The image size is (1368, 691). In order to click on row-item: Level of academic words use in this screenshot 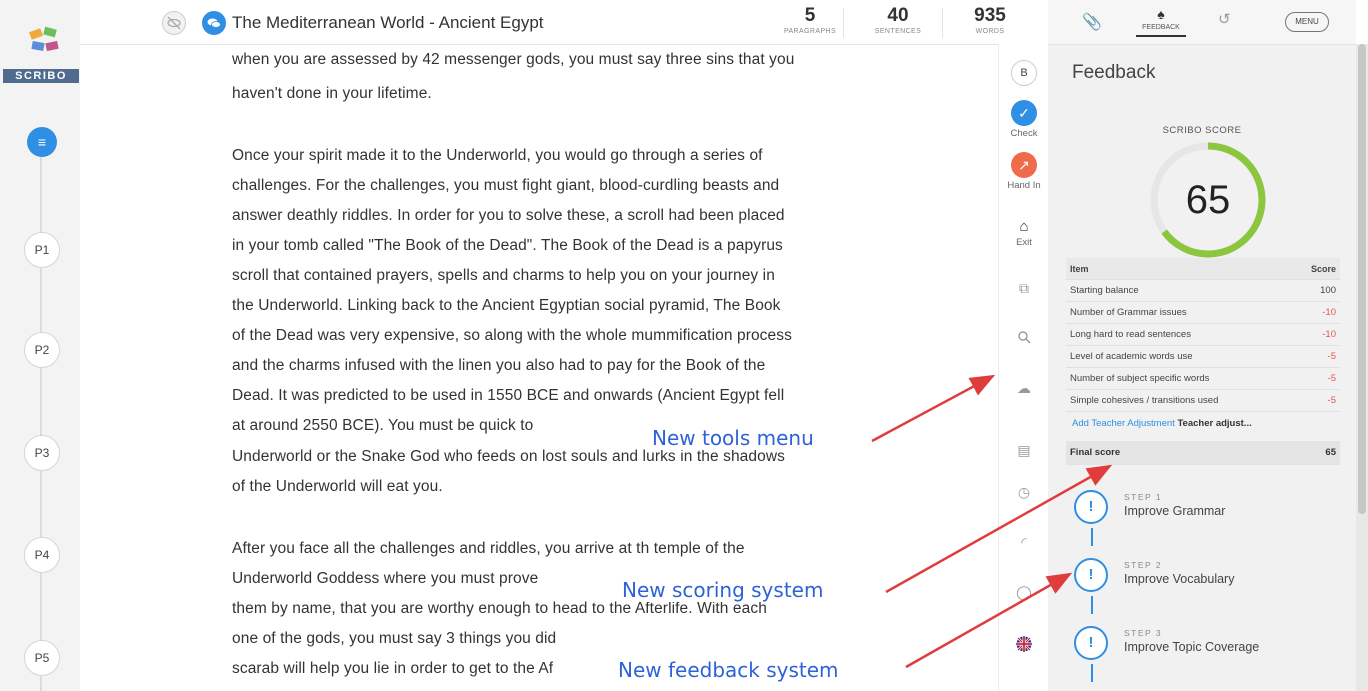, I will do `click(1179, 356)`.